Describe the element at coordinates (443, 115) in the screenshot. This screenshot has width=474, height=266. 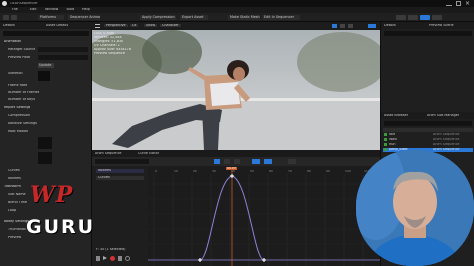
I see `tab-anim-slot-manager: Anim Slot Manager` at that location.